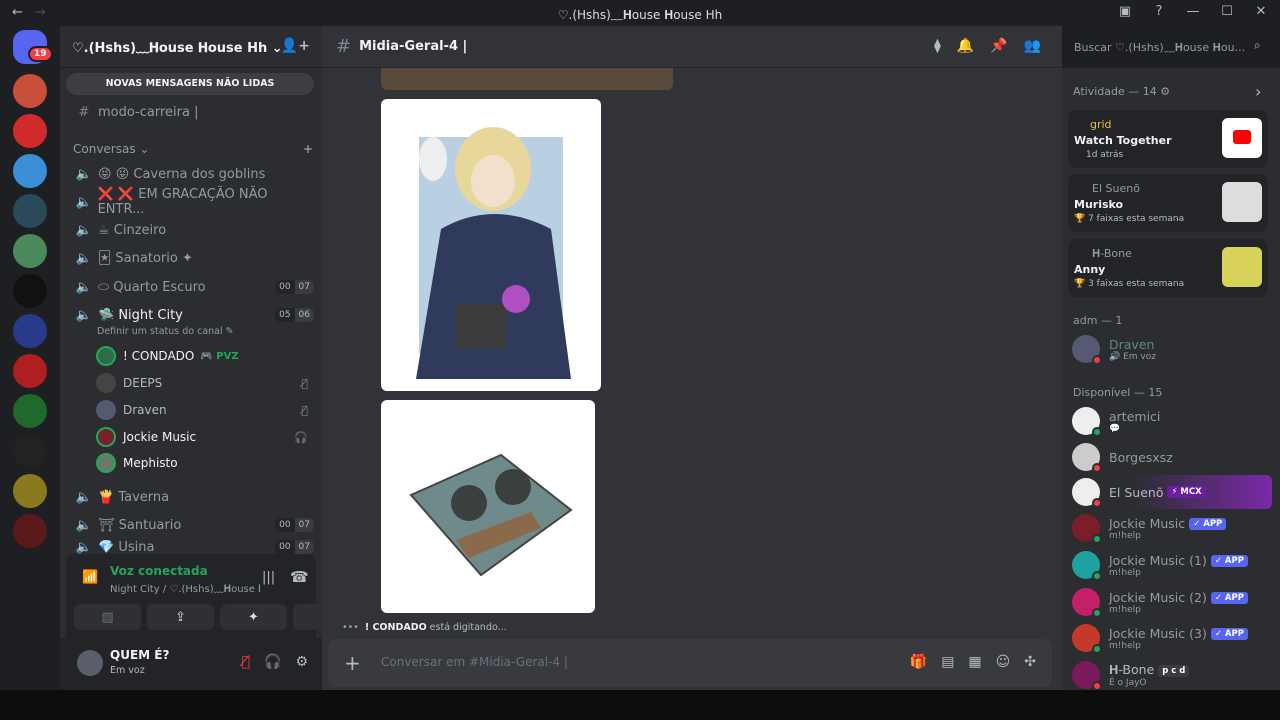 The width and height of the screenshot is (1280, 720). What do you see at coordinates (308, 149) in the screenshot?
I see `add-channel-icon: +` at bounding box center [308, 149].